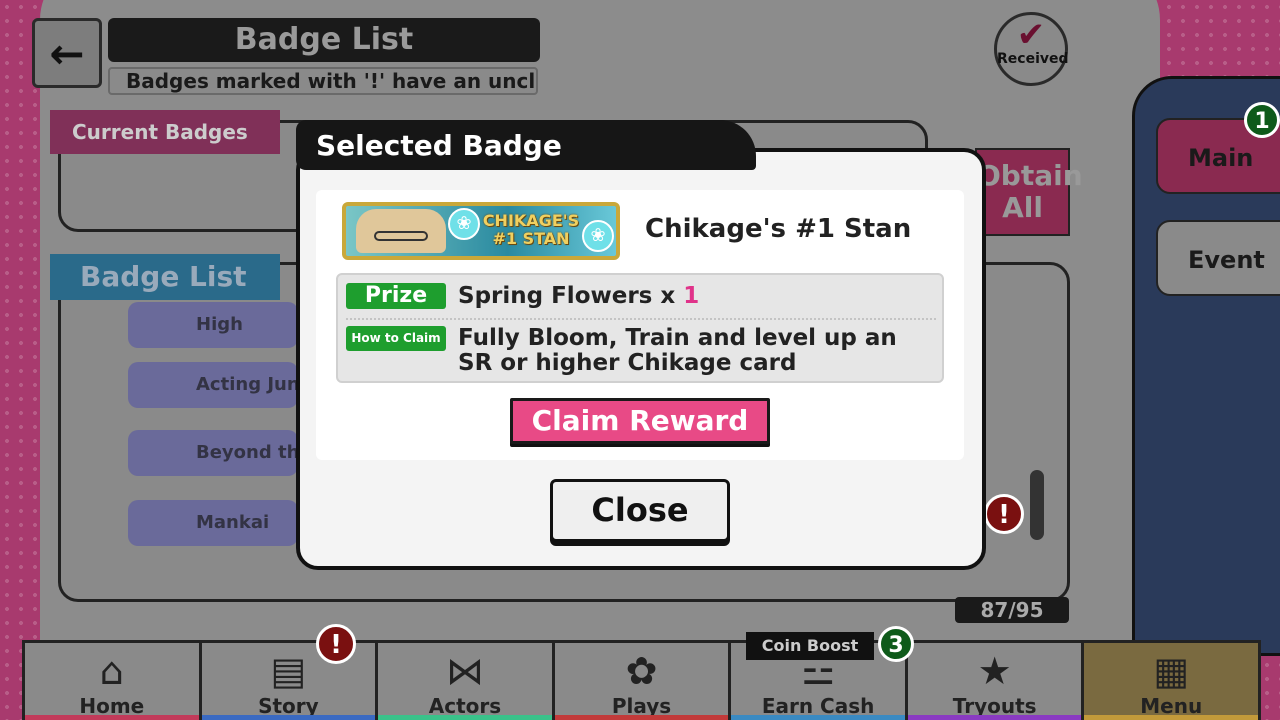 This screenshot has height=720, width=1280. I want to click on nav-label: Actors, so click(465, 706).